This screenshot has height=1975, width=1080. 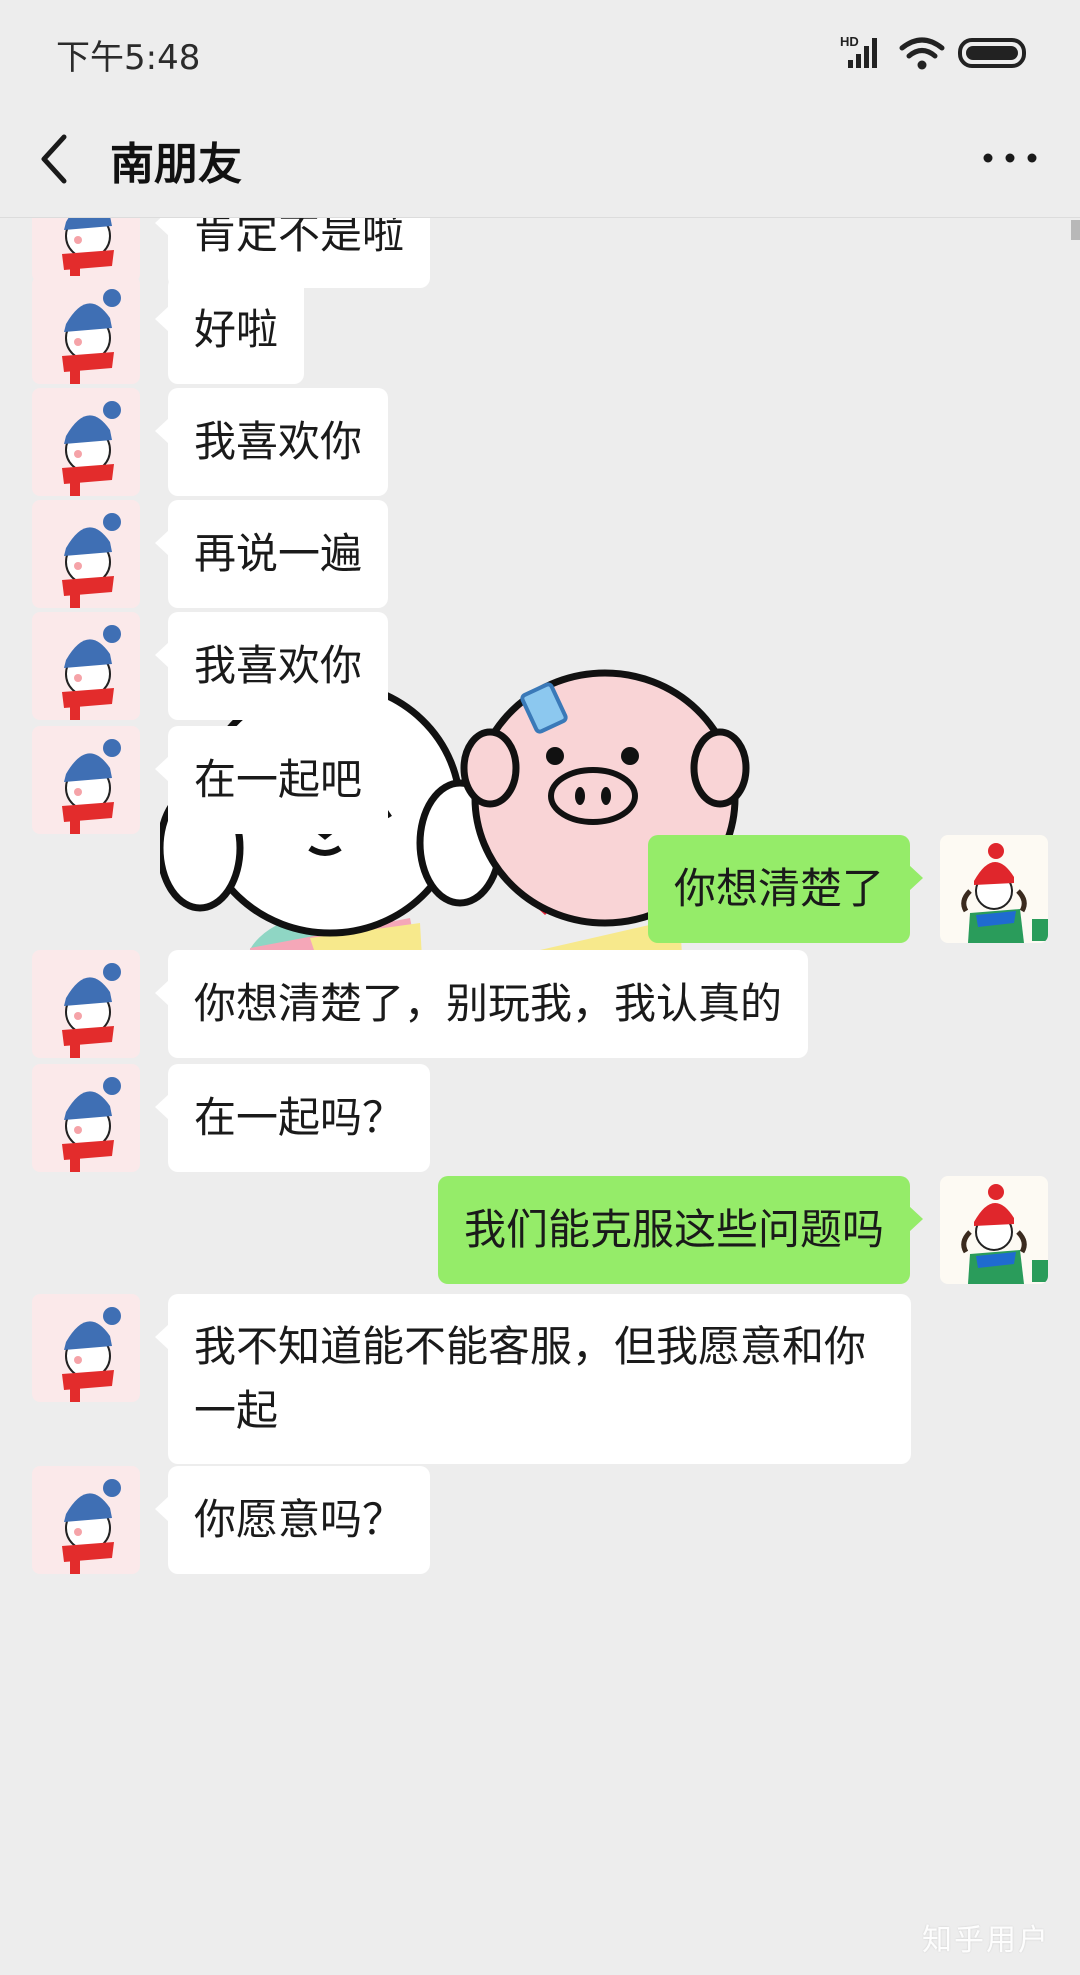 What do you see at coordinates (785, 889) in the screenshot?
I see `message-bubble-outgoing: 你想清楚了` at bounding box center [785, 889].